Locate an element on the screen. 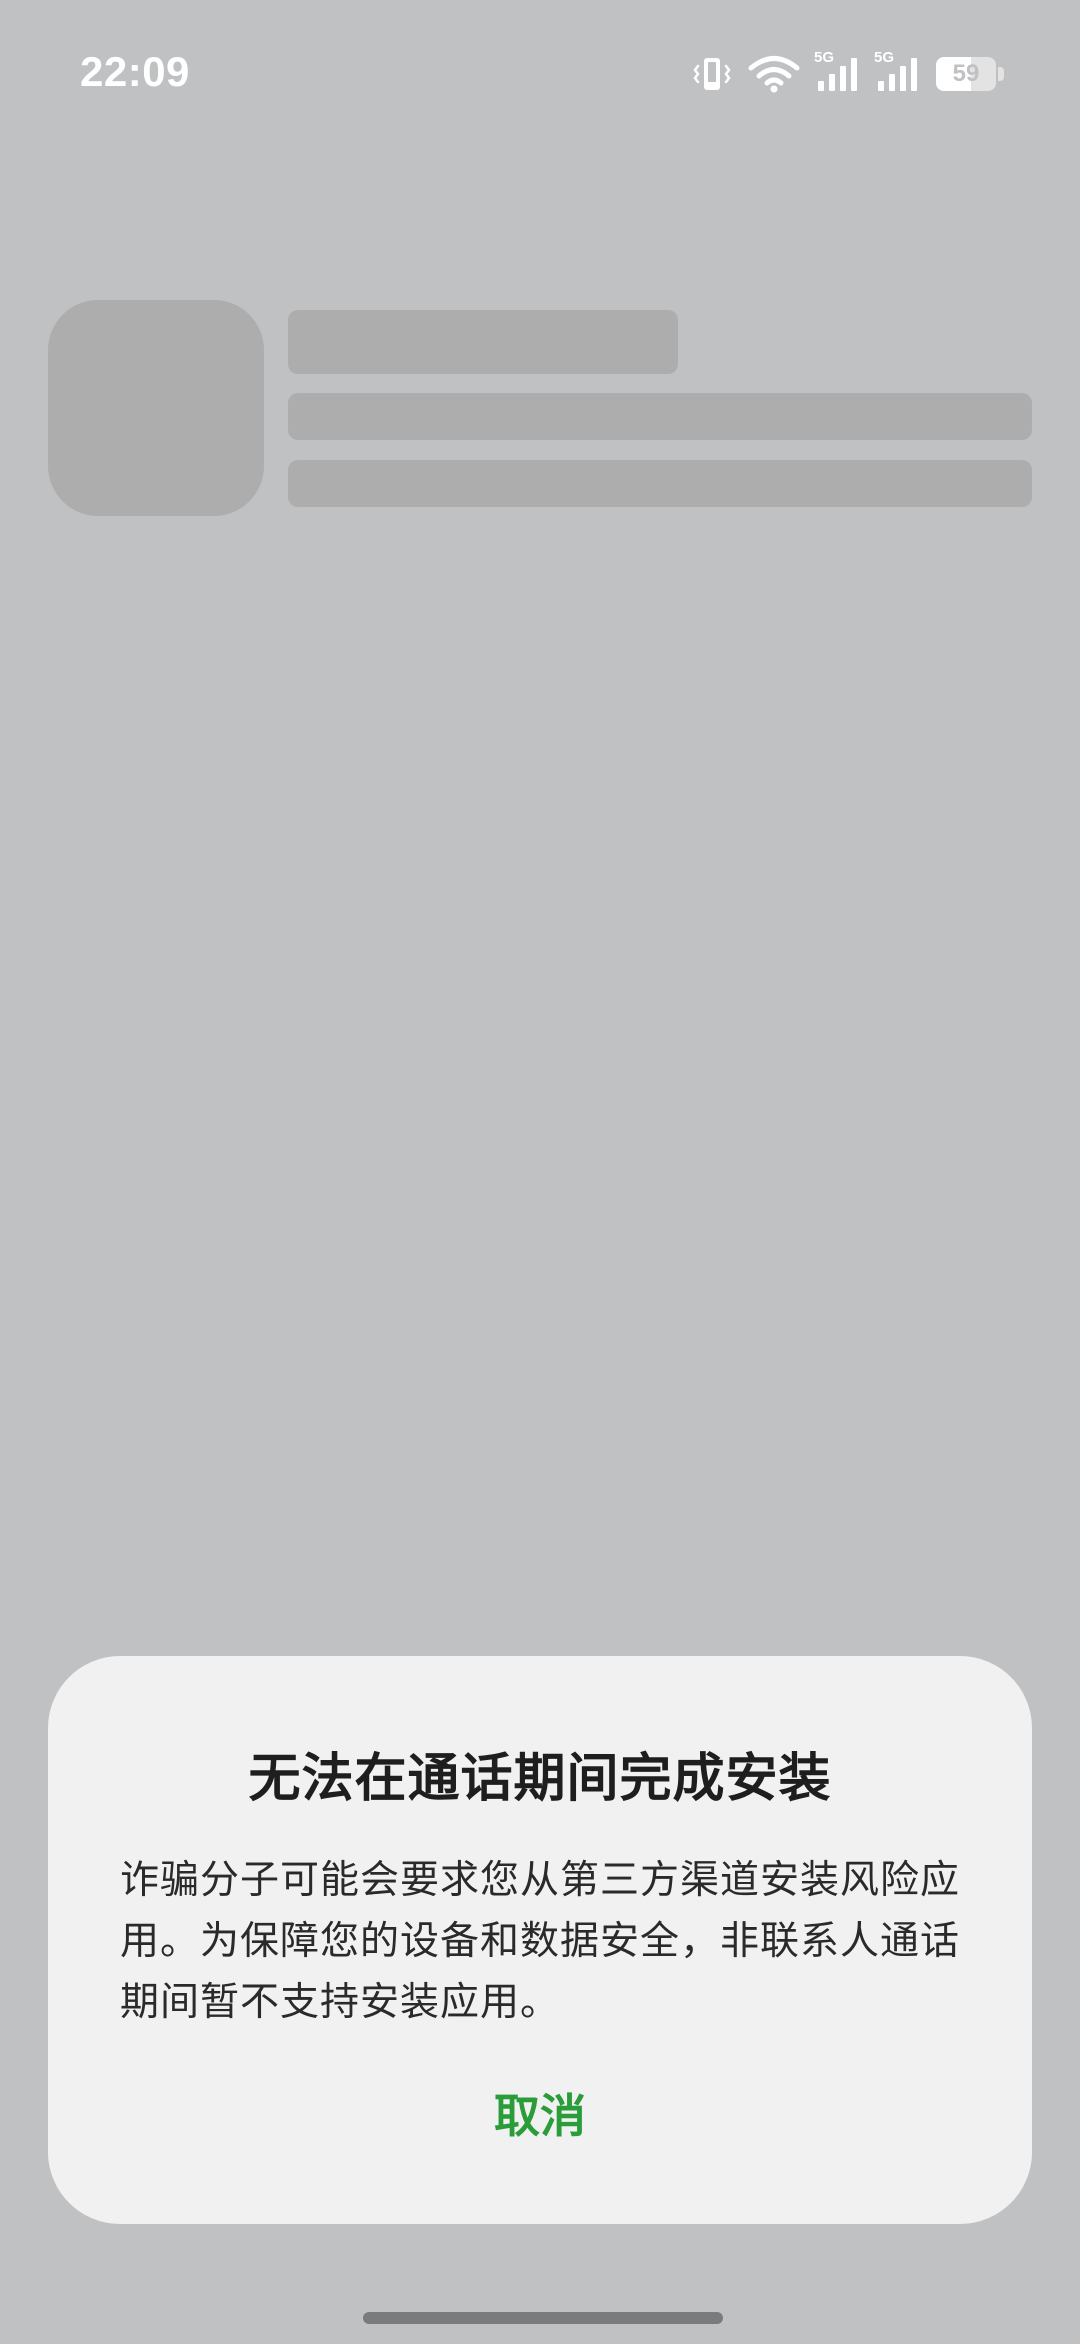 The image size is (1080, 2344). network-label-2: 5G is located at coordinates (884, 57).